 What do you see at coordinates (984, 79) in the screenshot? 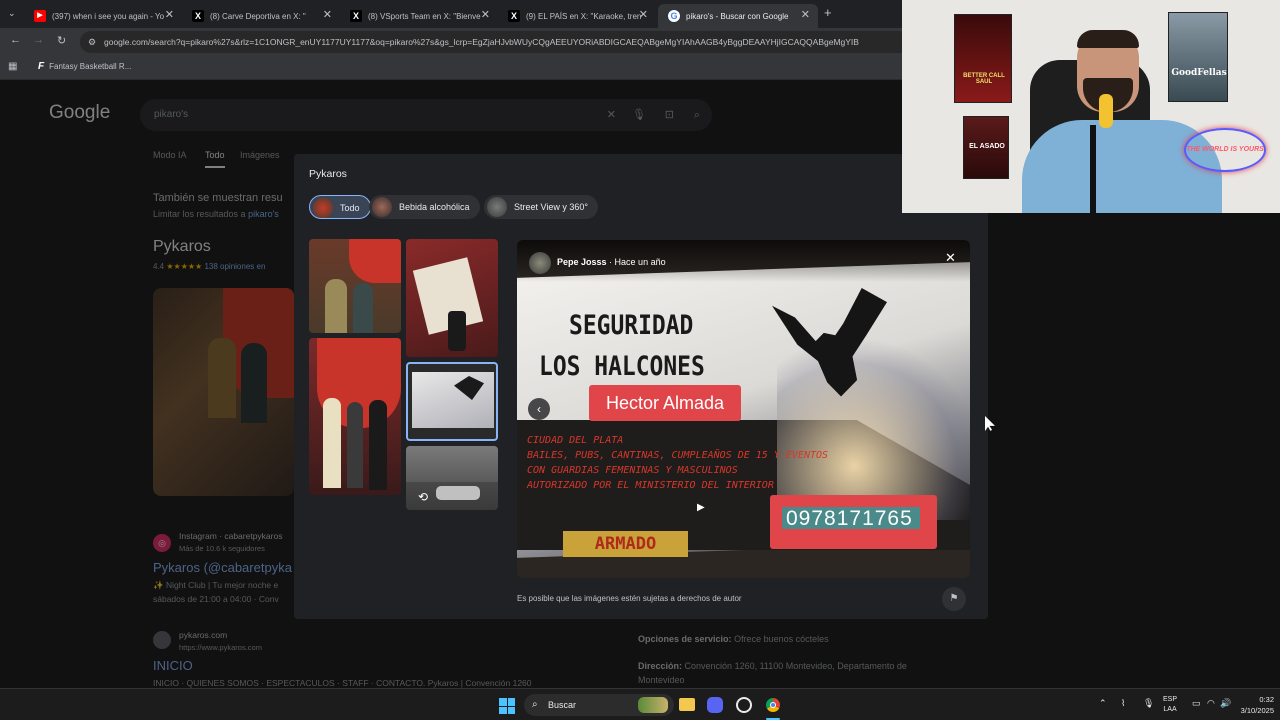
I see `poster-title: BETTER CALL SAUL` at bounding box center [984, 79].